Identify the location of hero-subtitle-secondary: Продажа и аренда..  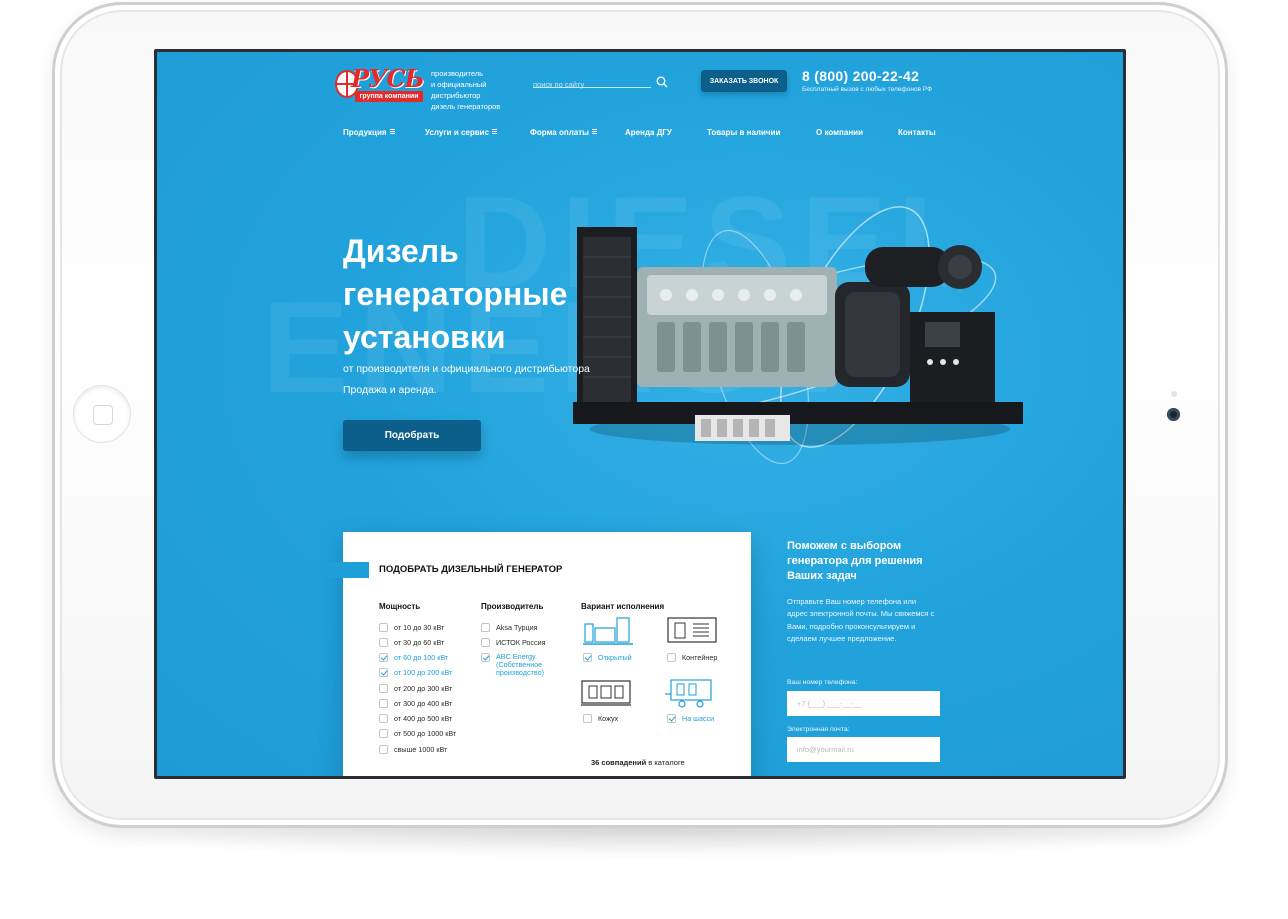
(390, 390).